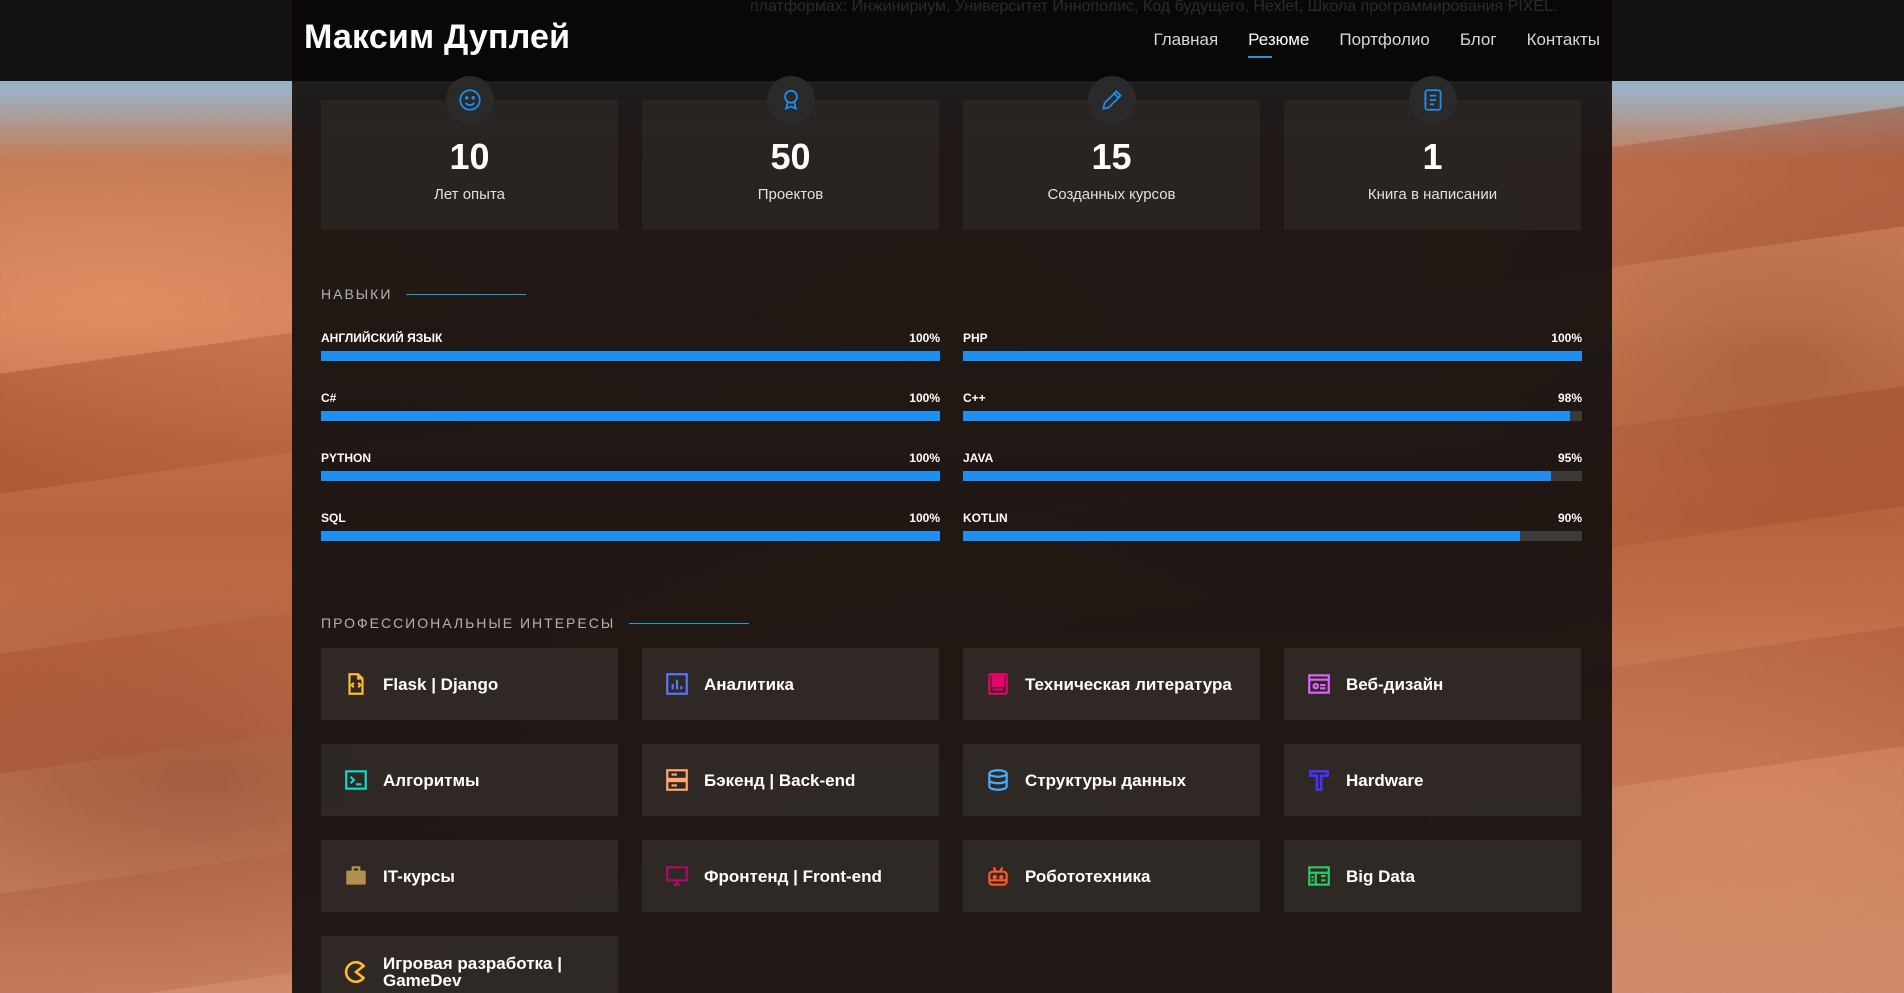  Describe the element at coordinates (1563, 40) in the screenshot. I see `nav-contacts: Контакты` at that location.